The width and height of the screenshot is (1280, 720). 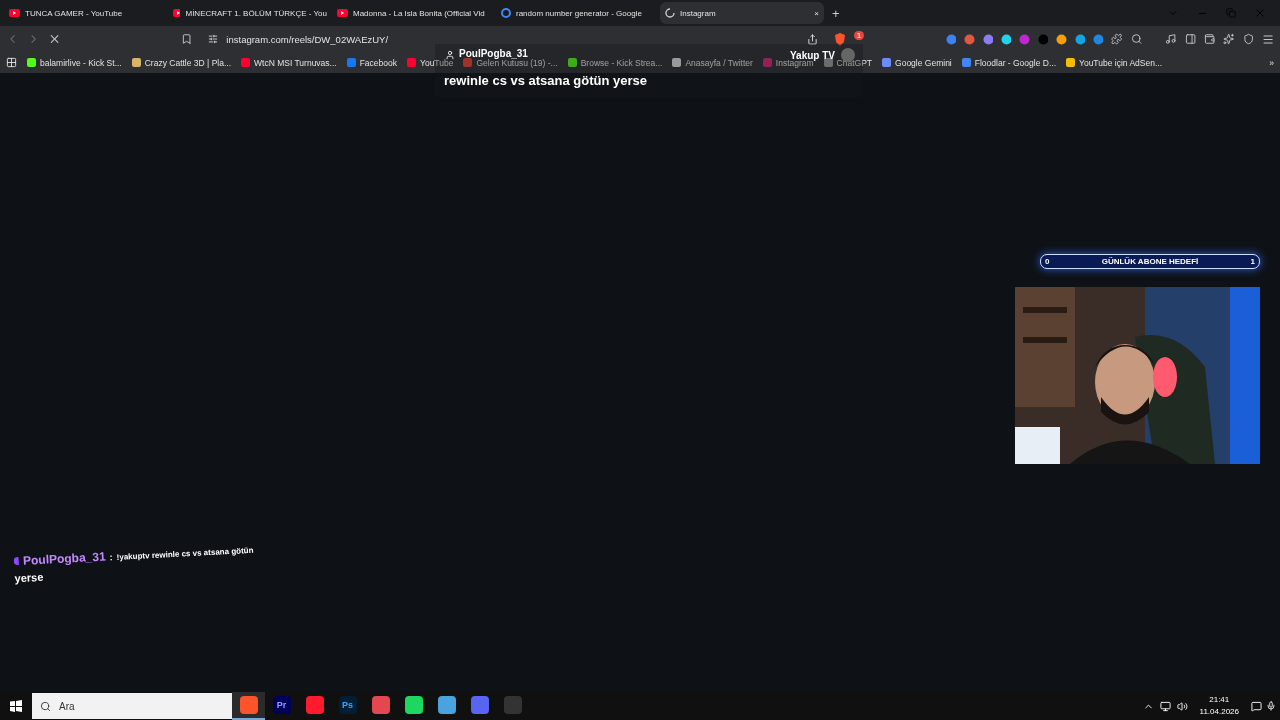 I want to click on music-icon, so click(x=1171, y=39).